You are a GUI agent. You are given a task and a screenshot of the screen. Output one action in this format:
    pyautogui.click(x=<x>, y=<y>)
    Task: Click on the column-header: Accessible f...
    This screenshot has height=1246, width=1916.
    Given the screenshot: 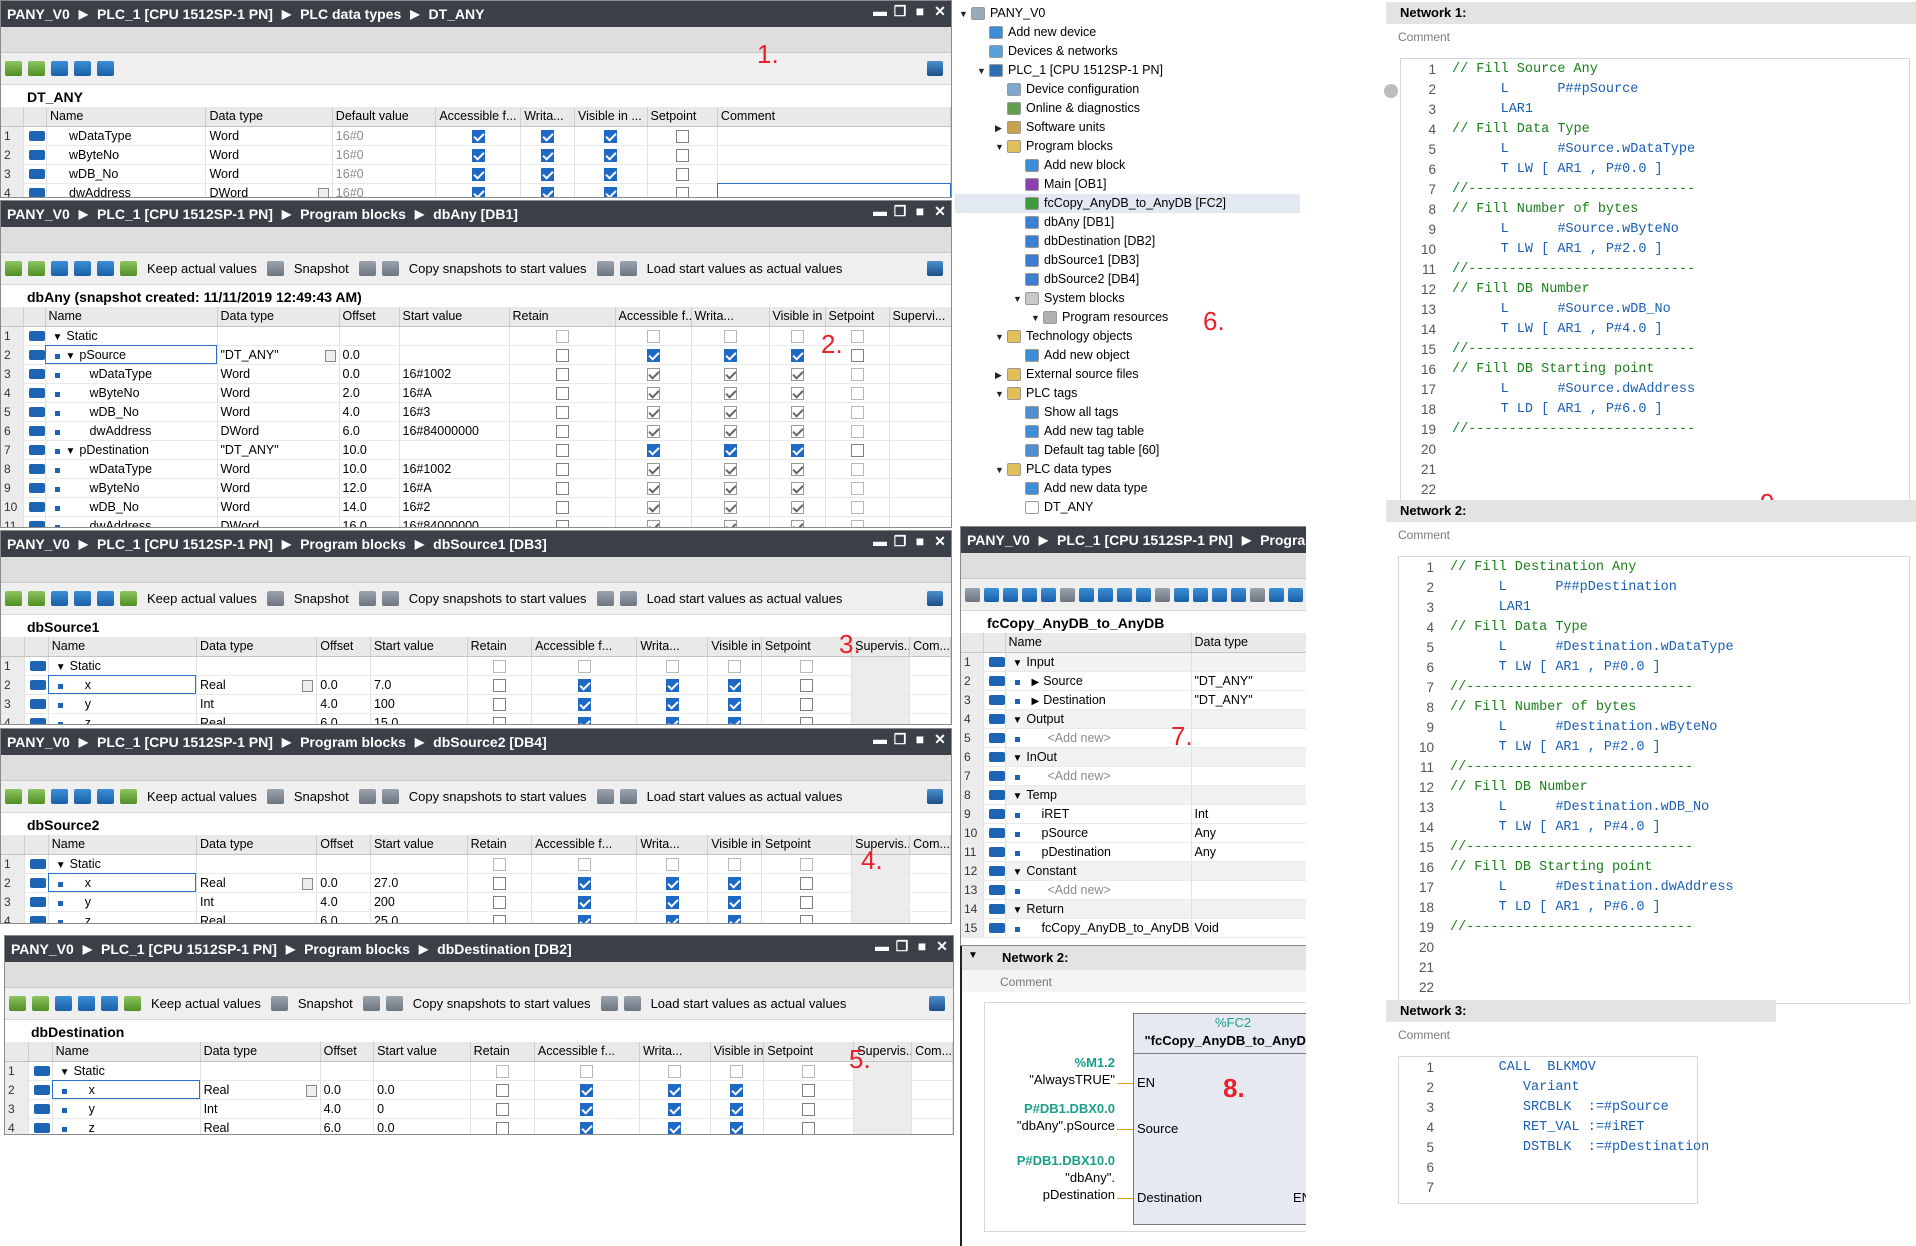 What is the action you would take?
    pyautogui.click(x=478, y=117)
    